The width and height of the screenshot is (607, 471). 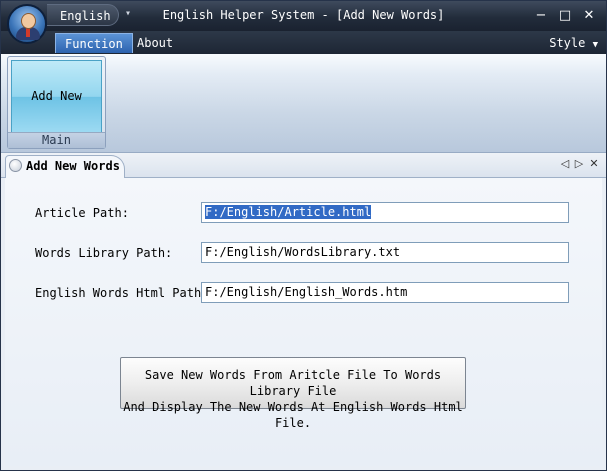 What do you see at coordinates (385, 252) in the screenshot?
I see `words-library-path-input: F:/English/WordsLibrary.txt` at bounding box center [385, 252].